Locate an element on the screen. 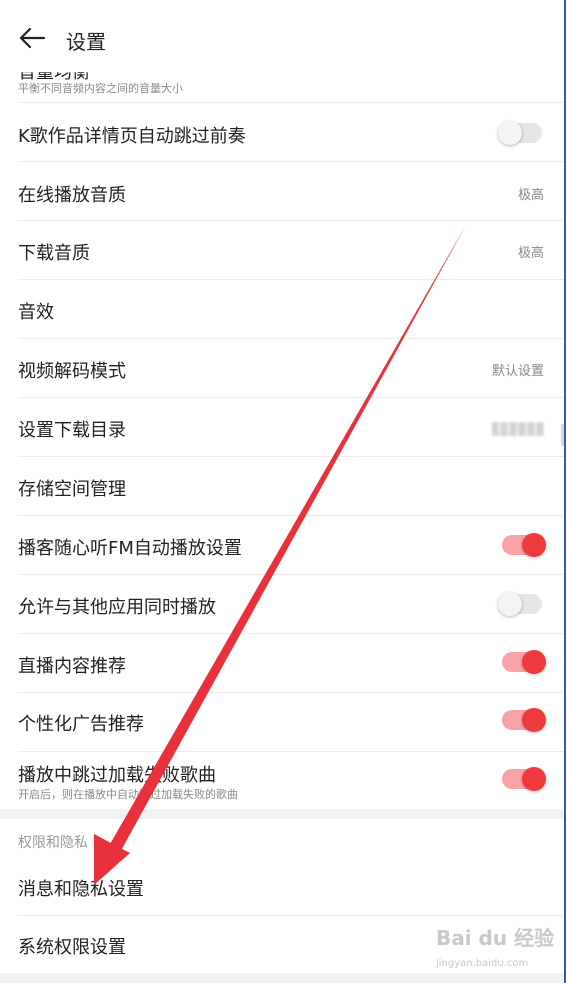 The image size is (566, 983). back-arrow-icon is located at coordinates (32, 38).